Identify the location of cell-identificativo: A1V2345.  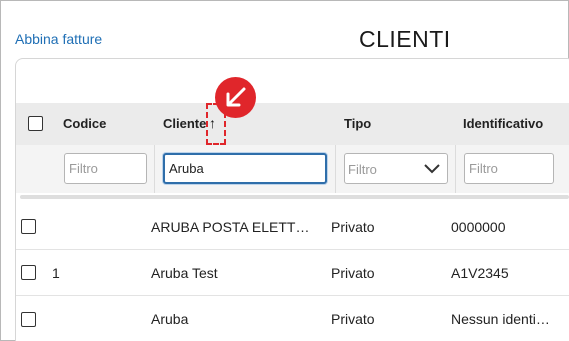
(480, 273).